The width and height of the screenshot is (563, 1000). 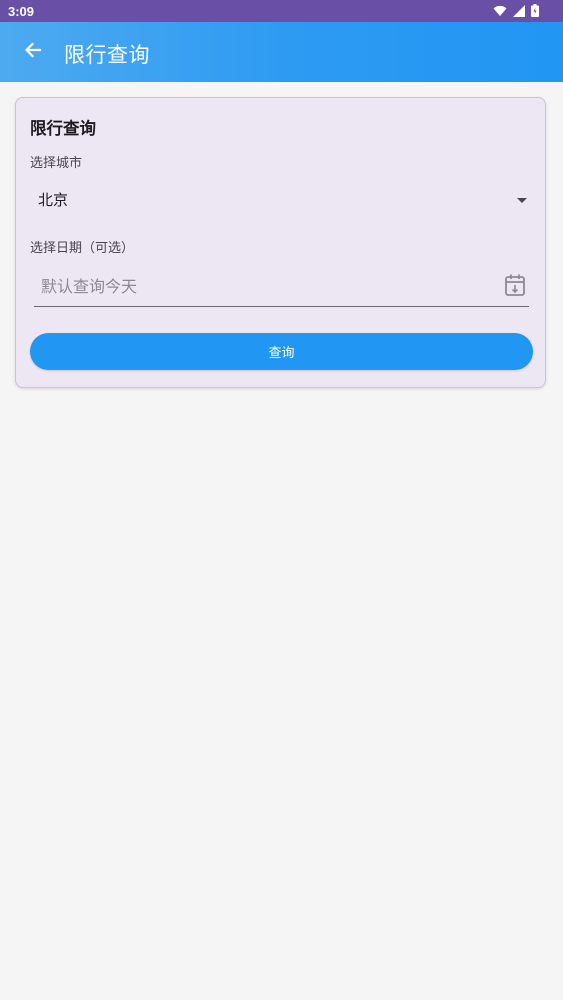 I want to click on app-bar: 限行查询, so click(x=281, y=52).